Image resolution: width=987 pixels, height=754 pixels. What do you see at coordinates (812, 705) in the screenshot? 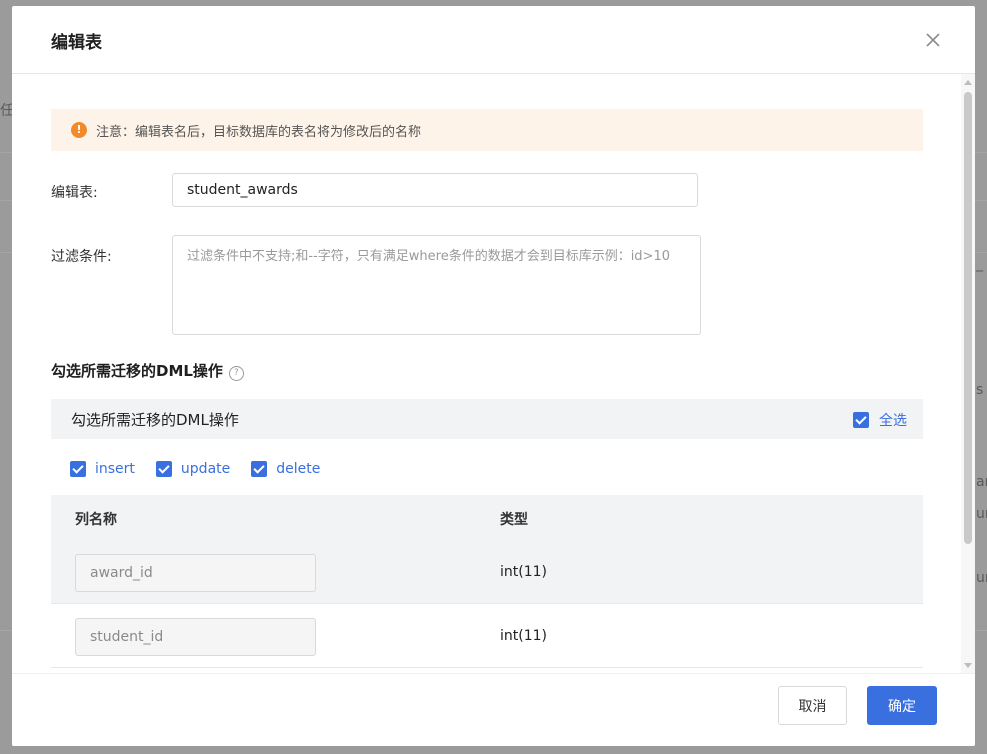
I see `cancel-button: 取消` at bounding box center [812, 705].